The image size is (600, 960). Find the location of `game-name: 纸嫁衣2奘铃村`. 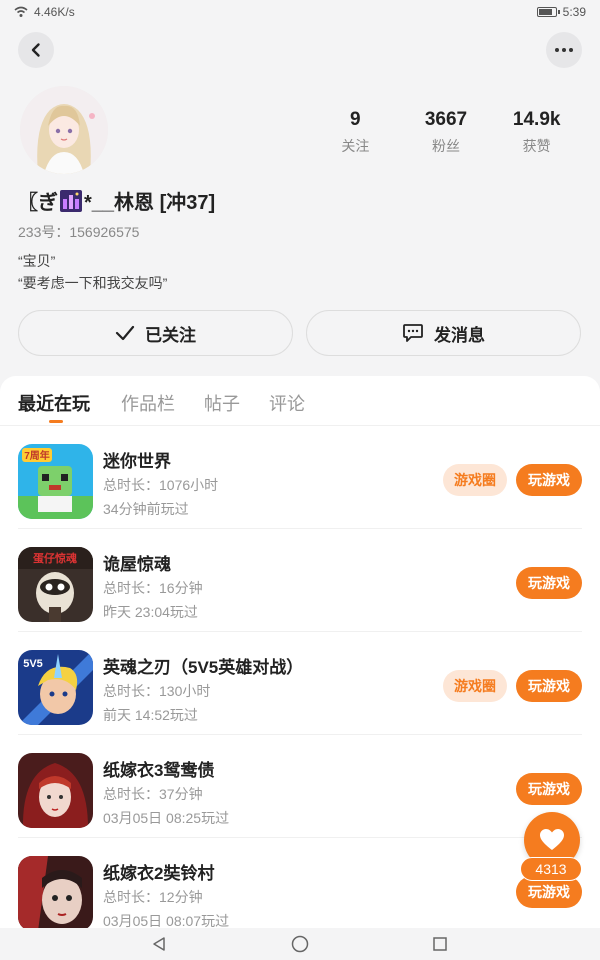

game-name: 纸嫁衣2奘铃村 is located at coordinates (159, 873).